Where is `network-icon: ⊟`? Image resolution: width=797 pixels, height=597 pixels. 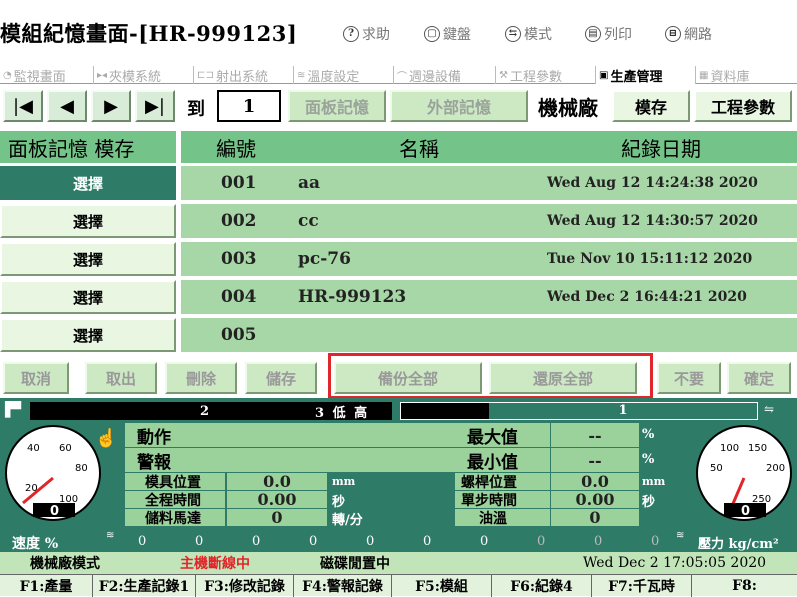
network-icon: ⊟ is located at coordinates (673, 34).